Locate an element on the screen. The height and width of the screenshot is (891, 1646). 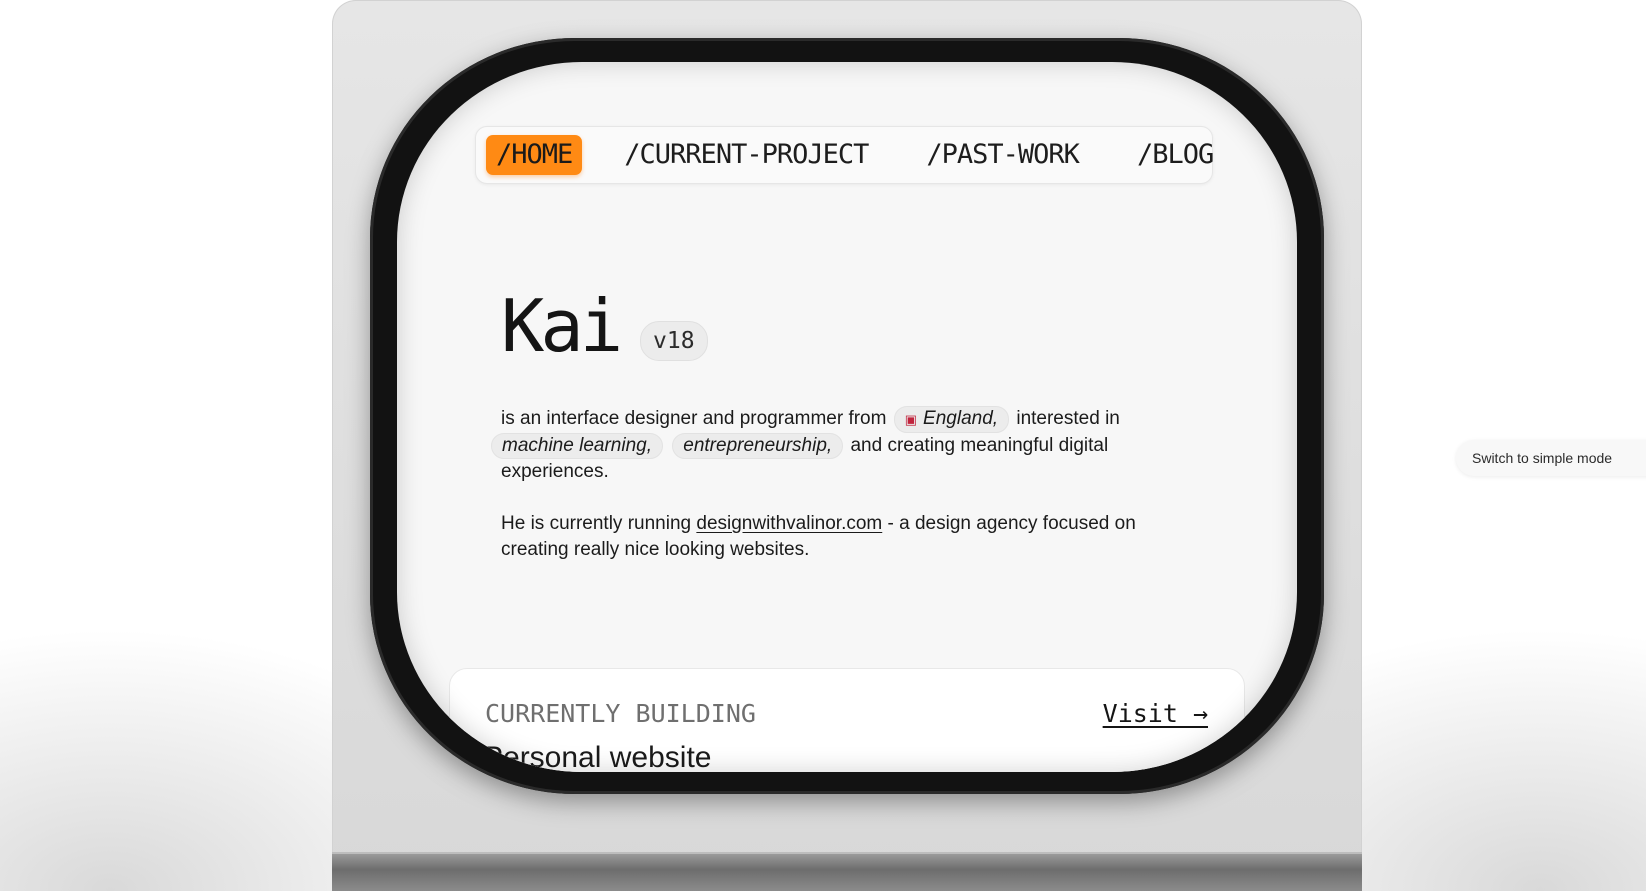
main-nav: /HOME /CURRENT-PROJECT /PAST-WORK /BLOG is located at coordinates (844, 155).